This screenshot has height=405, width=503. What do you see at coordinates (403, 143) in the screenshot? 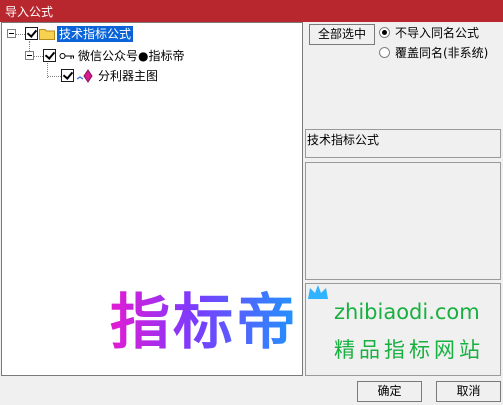
I see `formula-type-box: 技术指标公式` at bounding box center [403, 143].